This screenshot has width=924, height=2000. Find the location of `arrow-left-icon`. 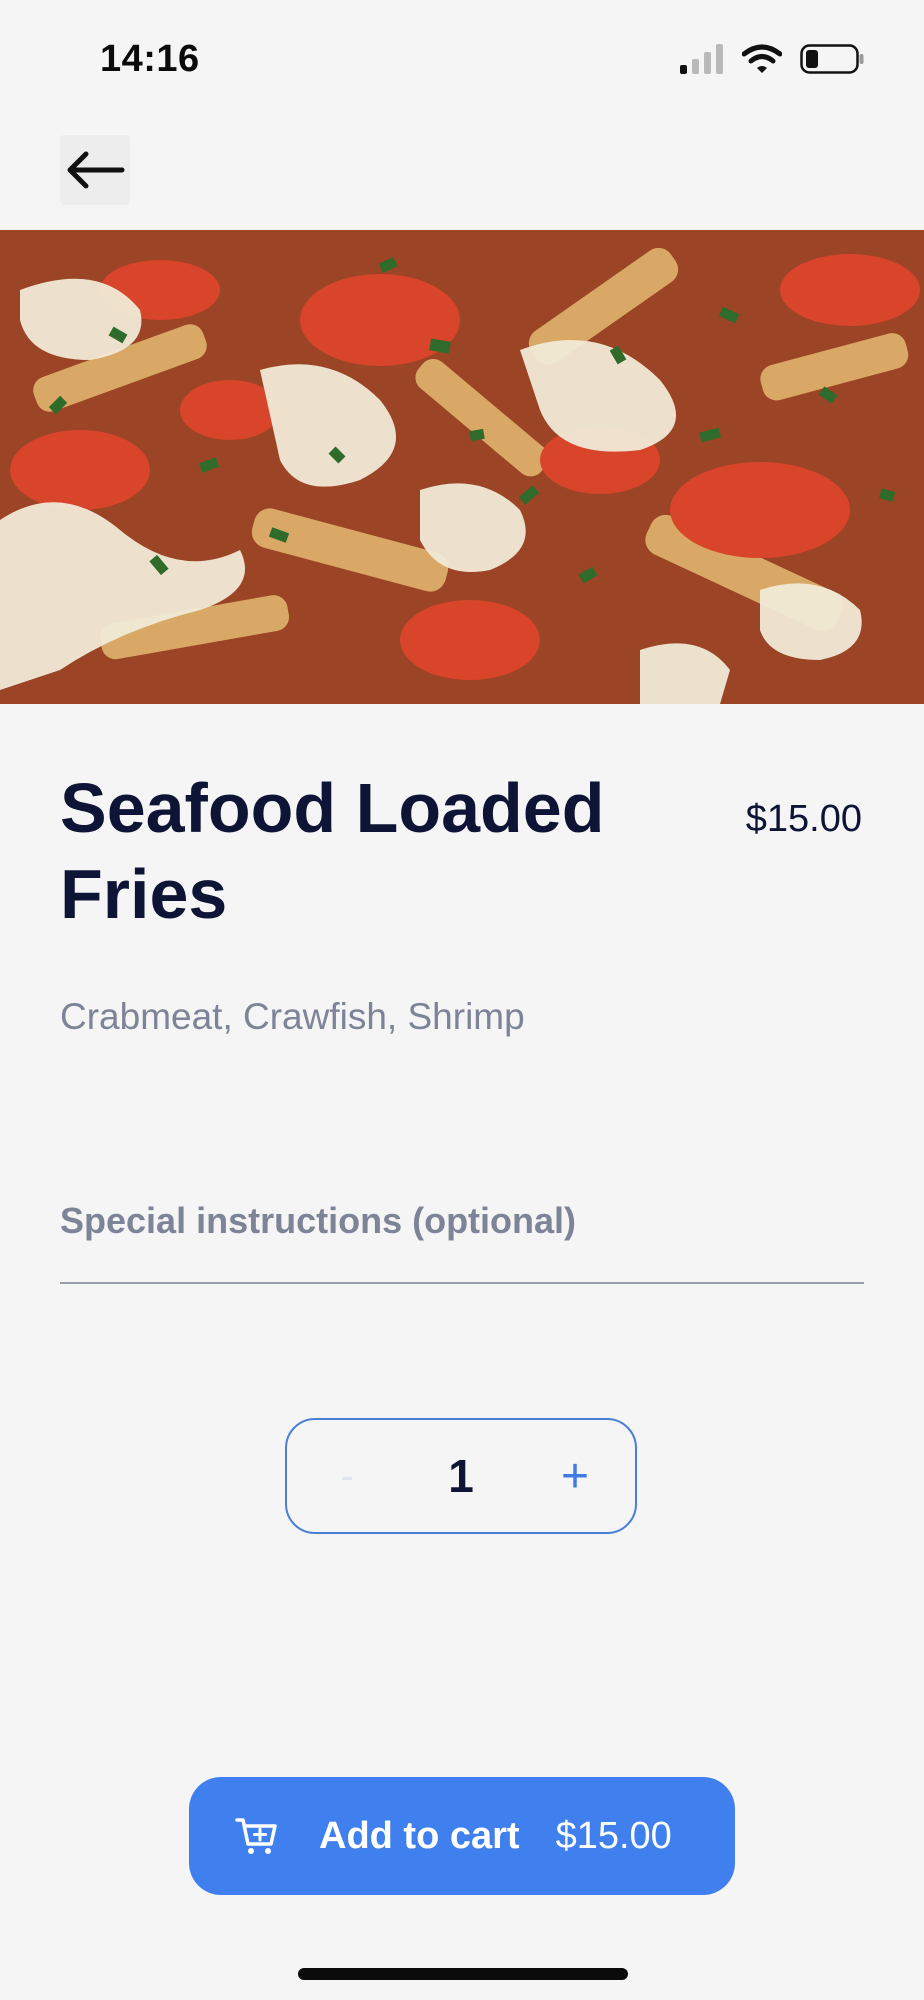

arrow-left-icon is located at coordinates (96, 170).